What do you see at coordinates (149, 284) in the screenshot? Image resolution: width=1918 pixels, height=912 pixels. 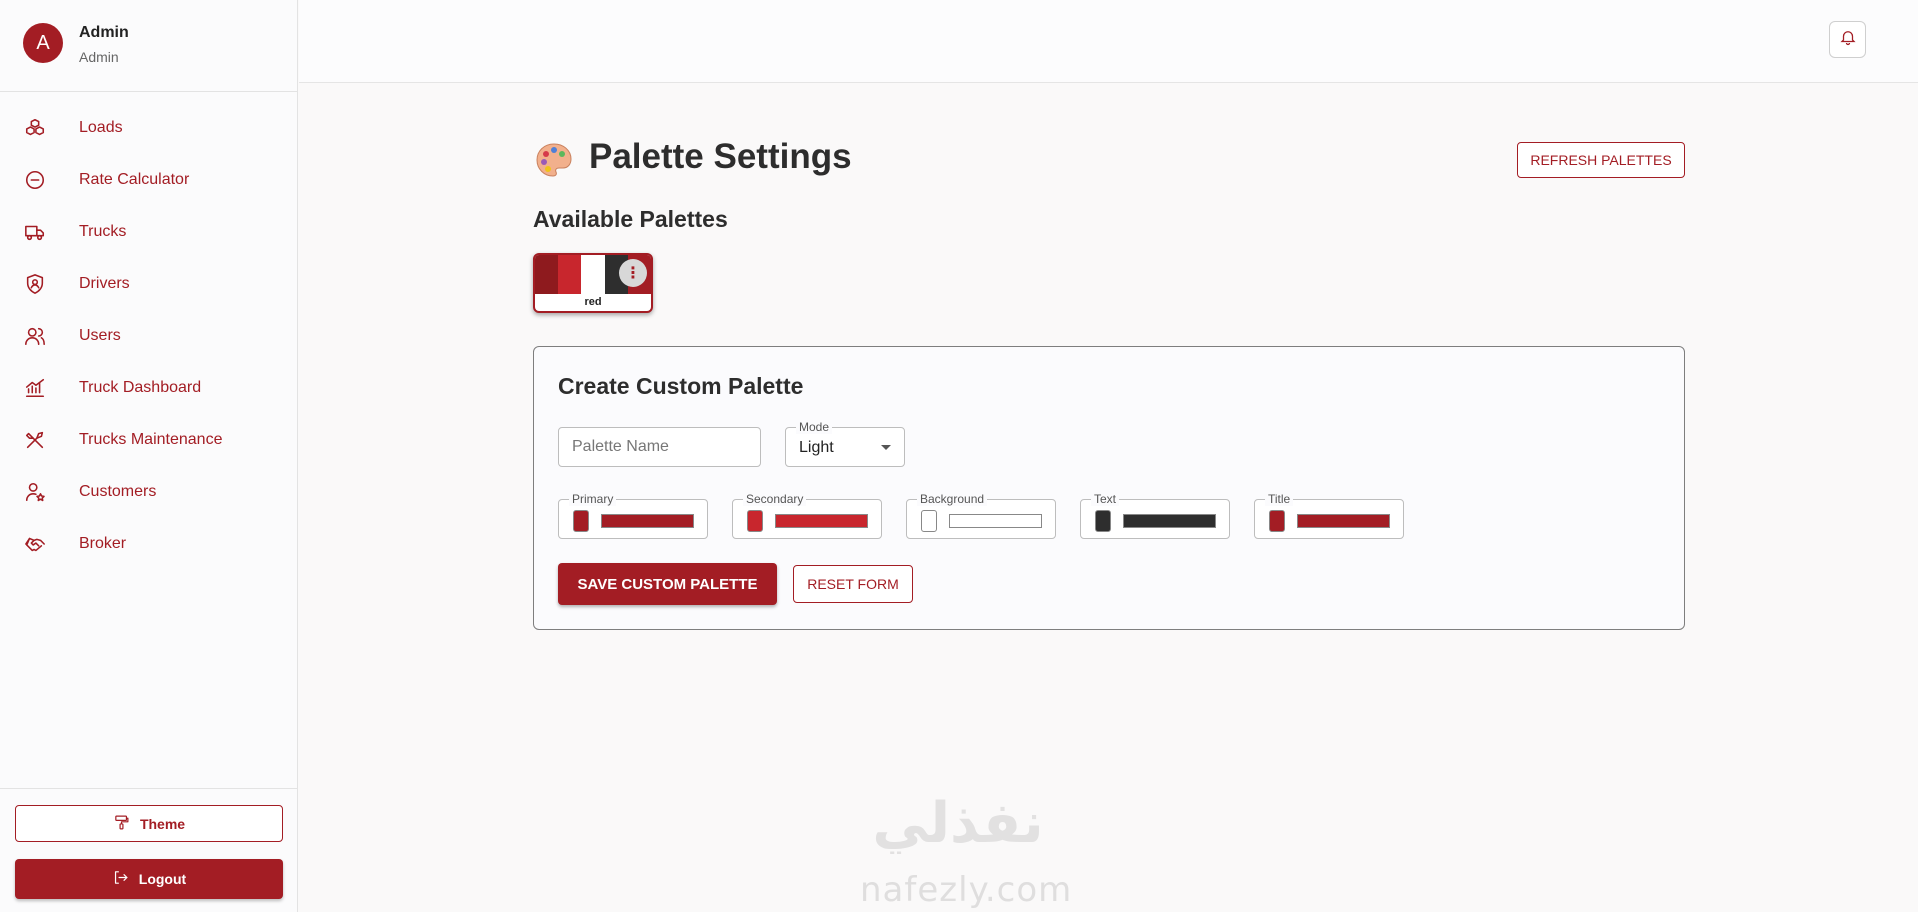 I see `sidebar-item-drivers: Drivers` at bounding box center [149, 284].